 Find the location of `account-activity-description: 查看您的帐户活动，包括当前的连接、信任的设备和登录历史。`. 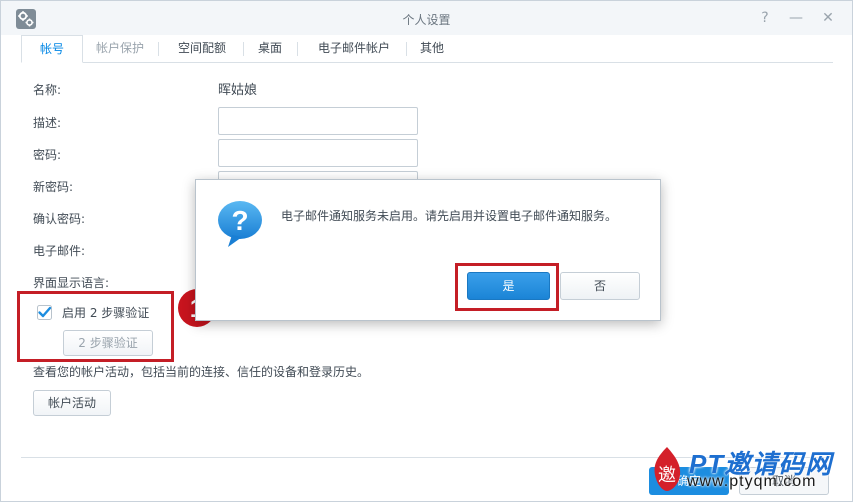

account-activity-description: 查看您的帐户活动，包括当前的连接、信任的设备和登录历史。 is located at coordinates (201, 372).